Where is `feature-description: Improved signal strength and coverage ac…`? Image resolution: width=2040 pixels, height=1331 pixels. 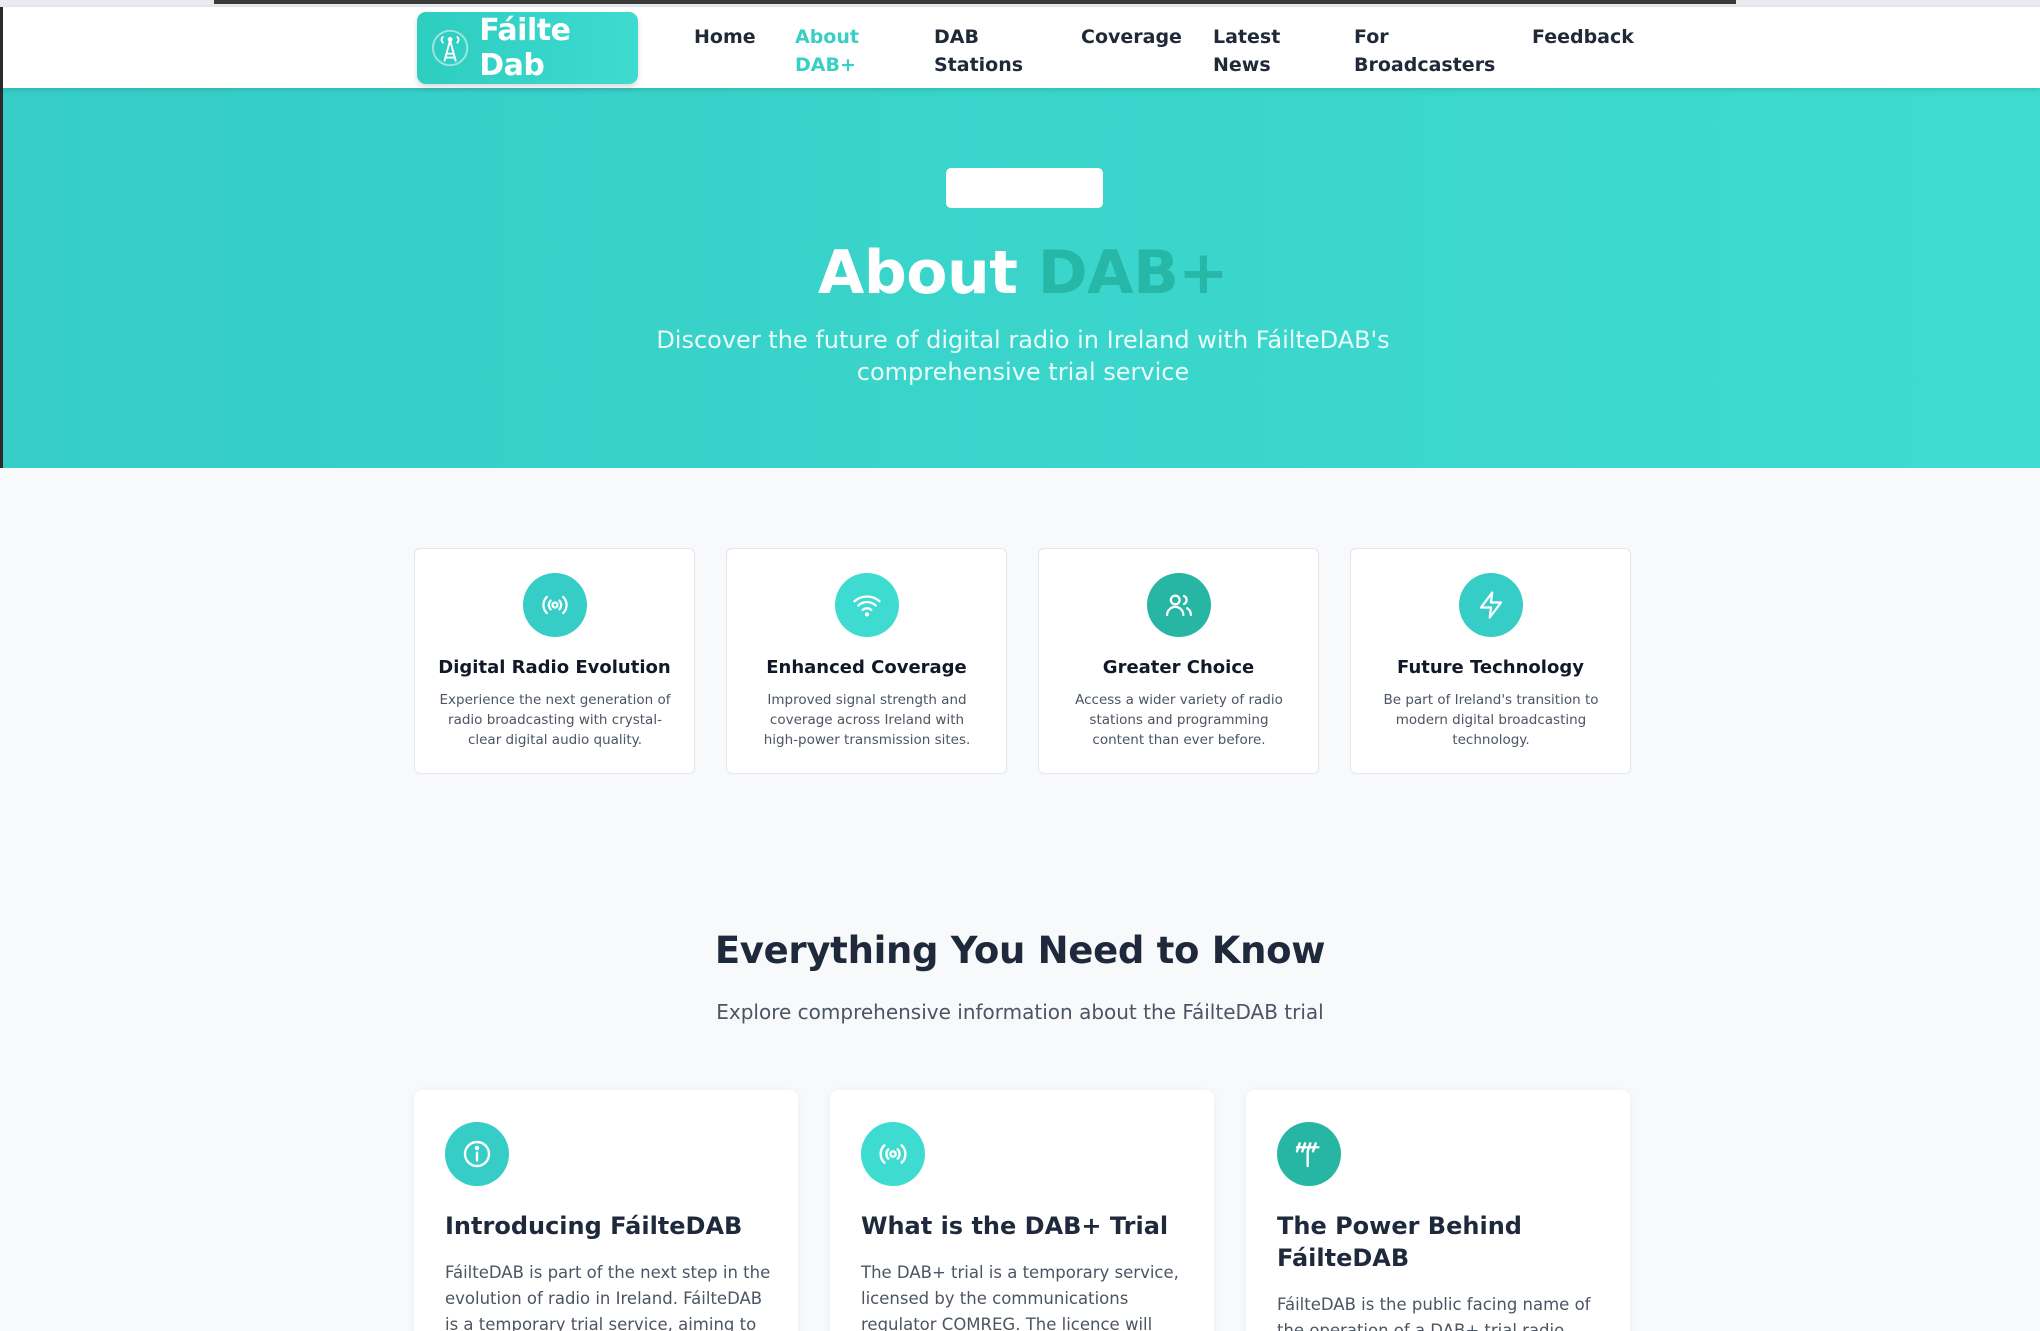 feature-description: Improved signal strength and coverage ac… is located at coordinates (867, 720).